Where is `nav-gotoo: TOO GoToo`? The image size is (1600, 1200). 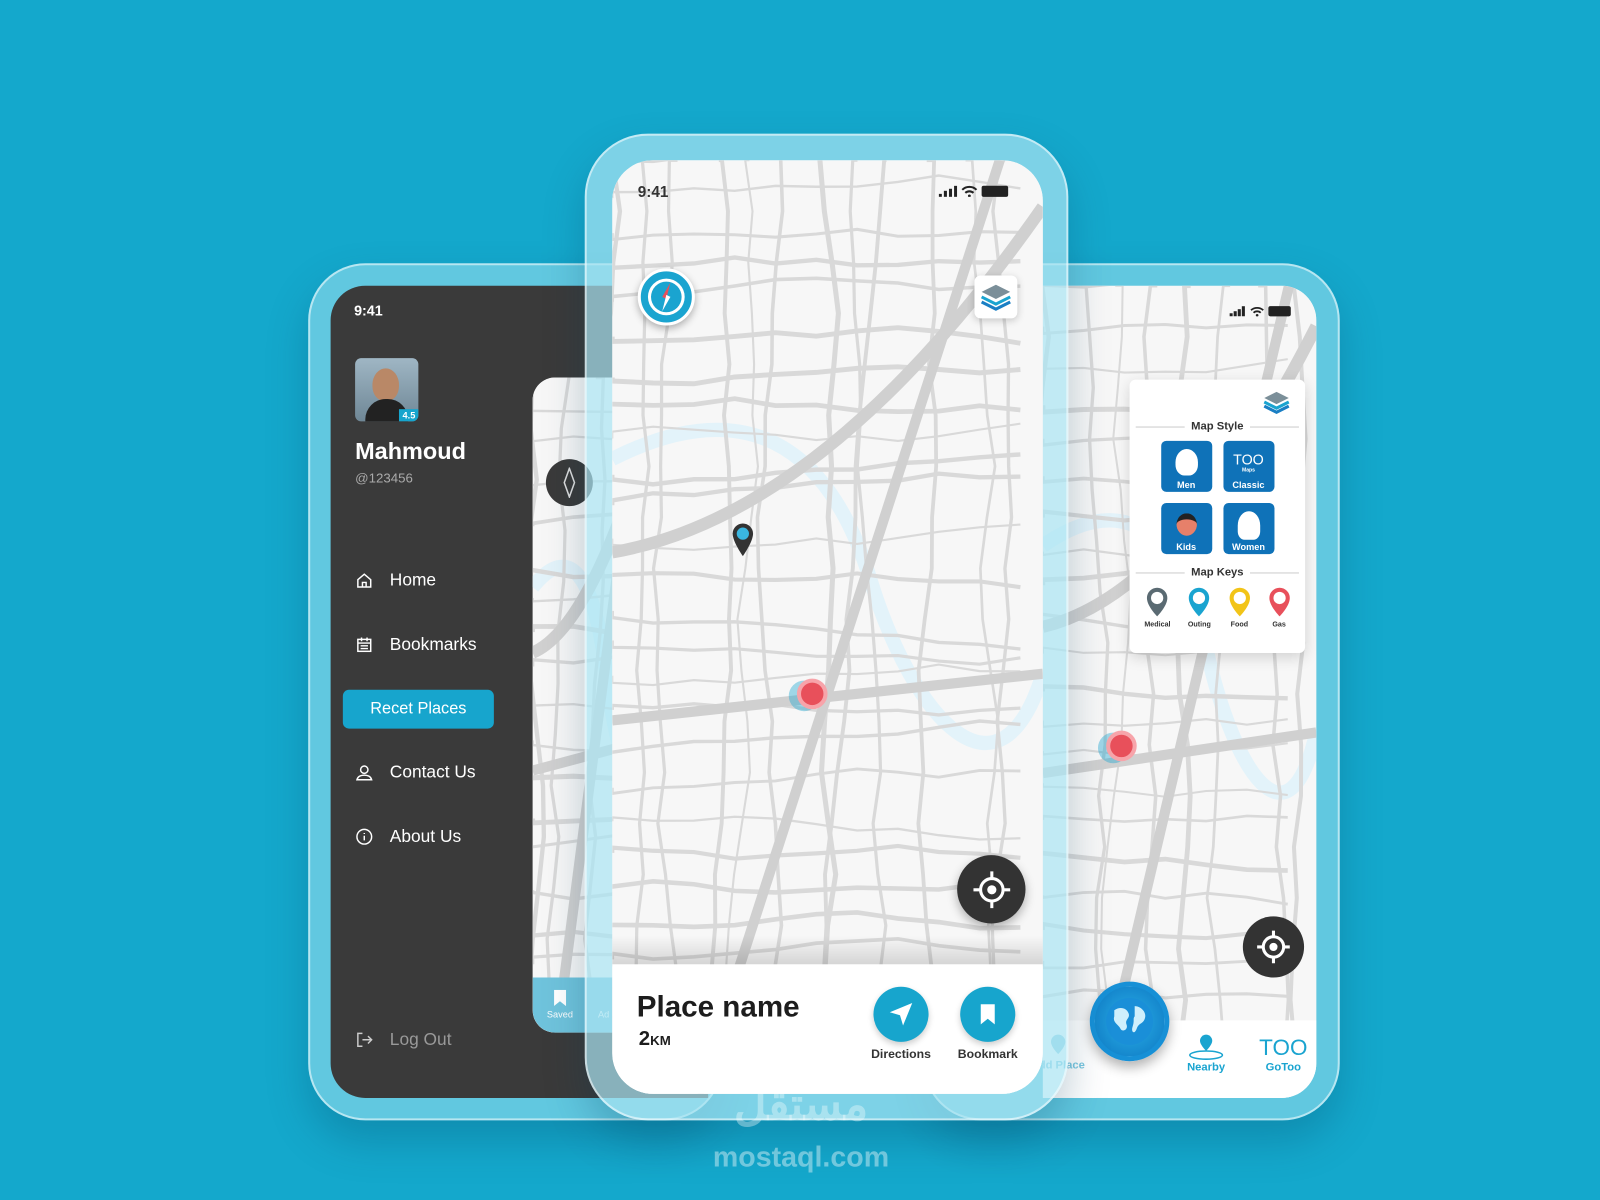 nav-gotoo: TOO GoToo is located at coordinates (1283, 1054).